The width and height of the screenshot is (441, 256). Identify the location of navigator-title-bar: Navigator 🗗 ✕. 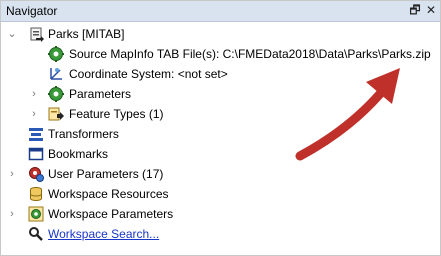
(220, 11).